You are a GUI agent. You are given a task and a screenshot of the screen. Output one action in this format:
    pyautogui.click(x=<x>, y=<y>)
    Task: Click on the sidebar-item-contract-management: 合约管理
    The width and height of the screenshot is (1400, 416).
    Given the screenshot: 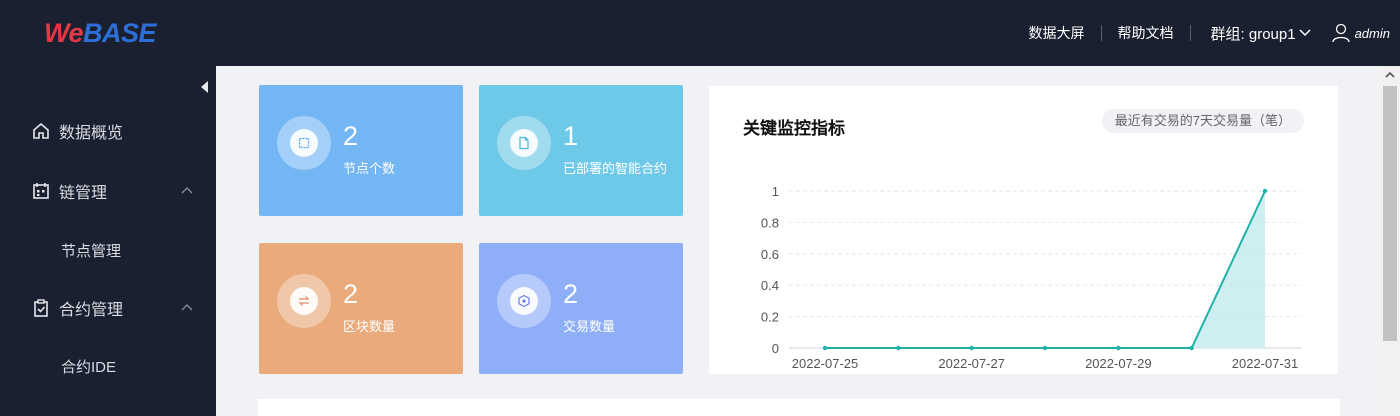 What is the action you would take?
    pyautogui.click(x=108, y=308)
    